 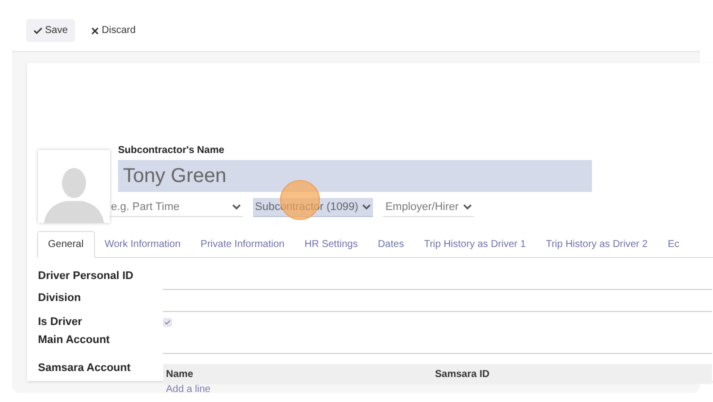 I want to click on save-button: Save, so click(x=50, y=30).